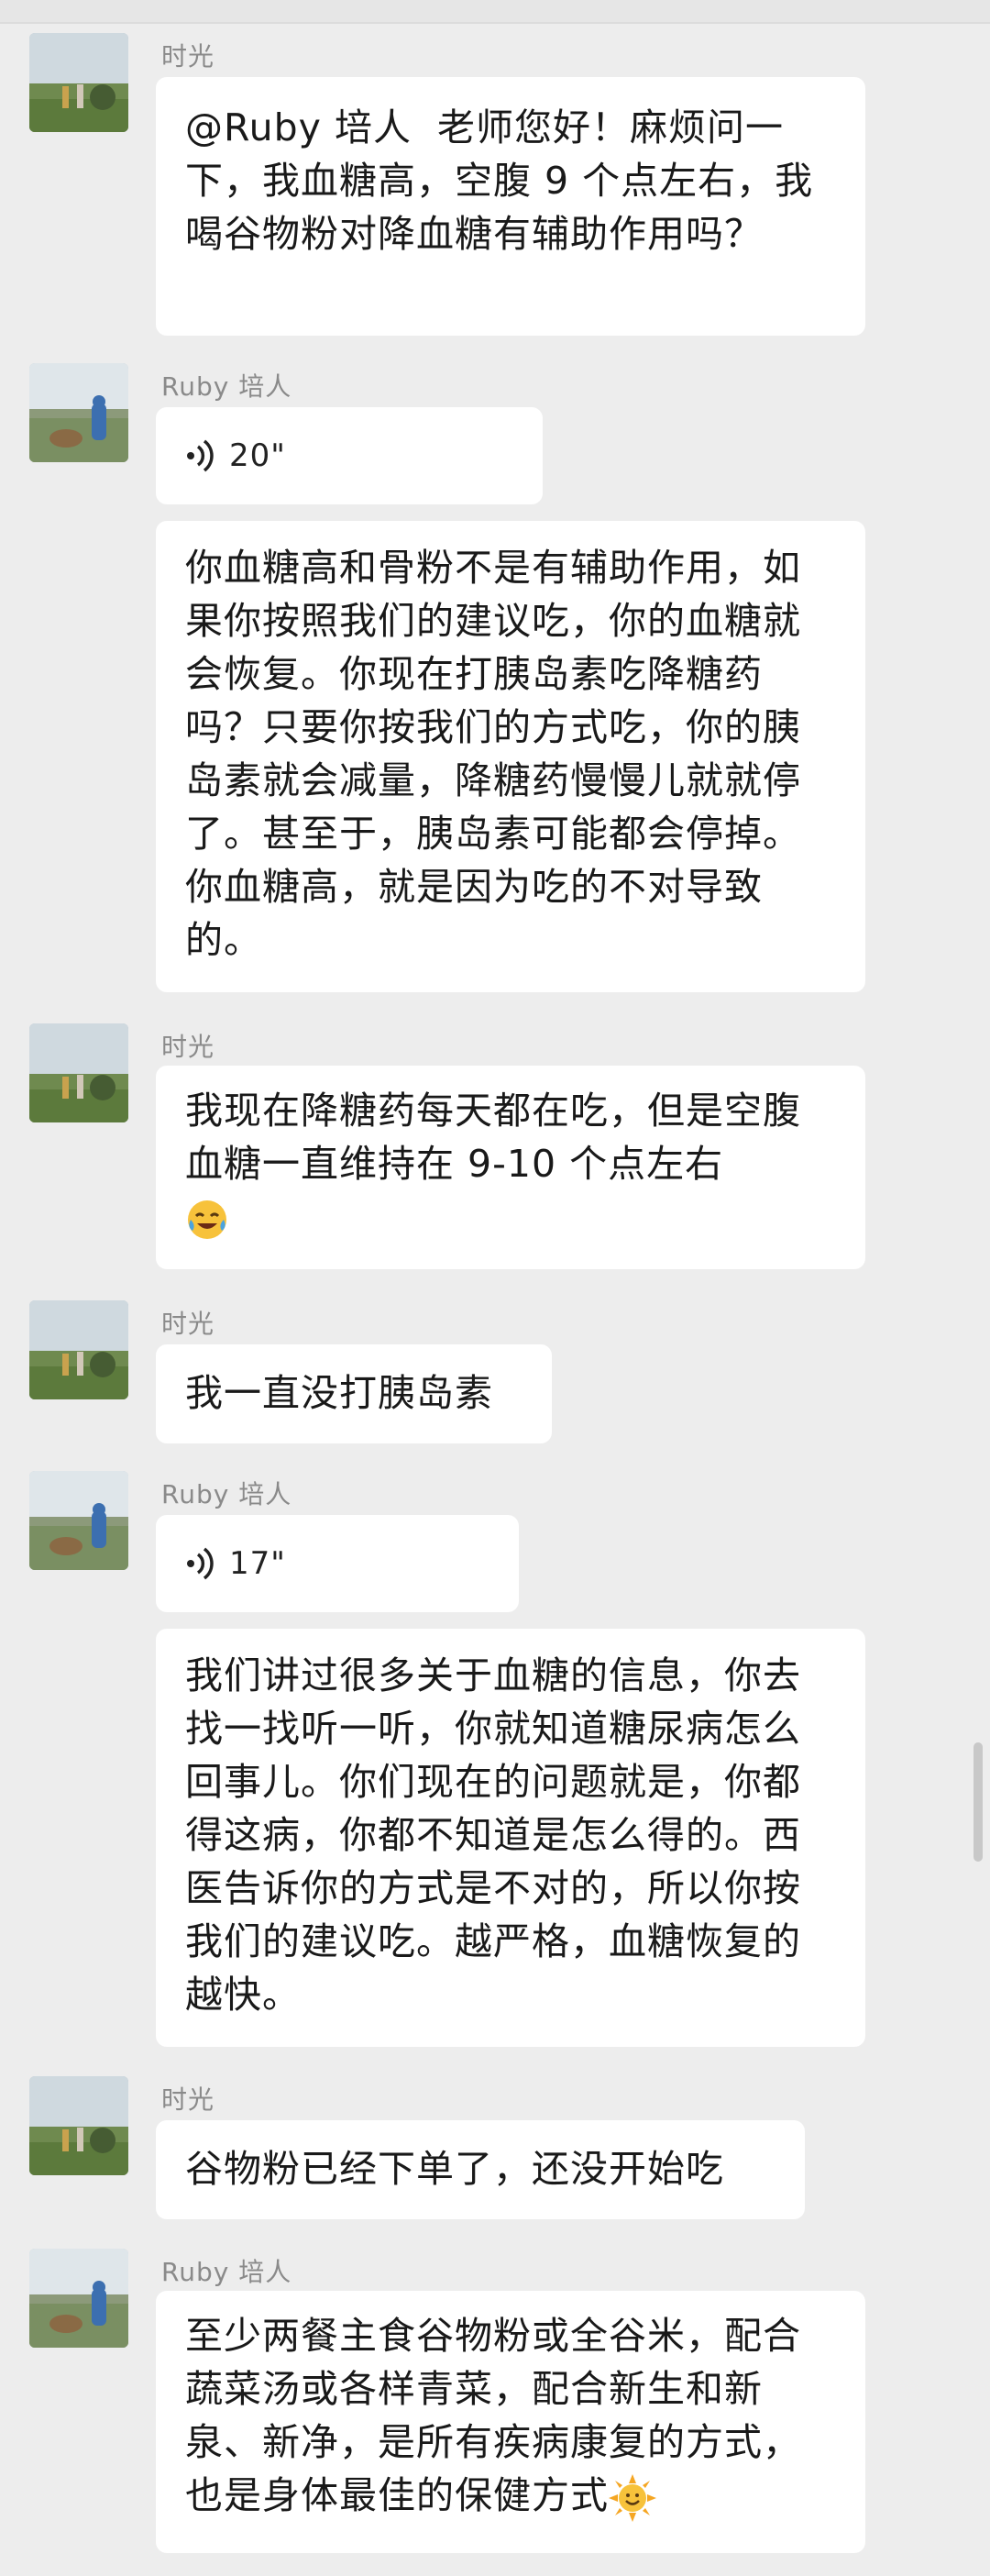 Image resolution: width=990 pixels, height=2576 pixels. I want to click on voice-message: 17", so click(337, 1563).